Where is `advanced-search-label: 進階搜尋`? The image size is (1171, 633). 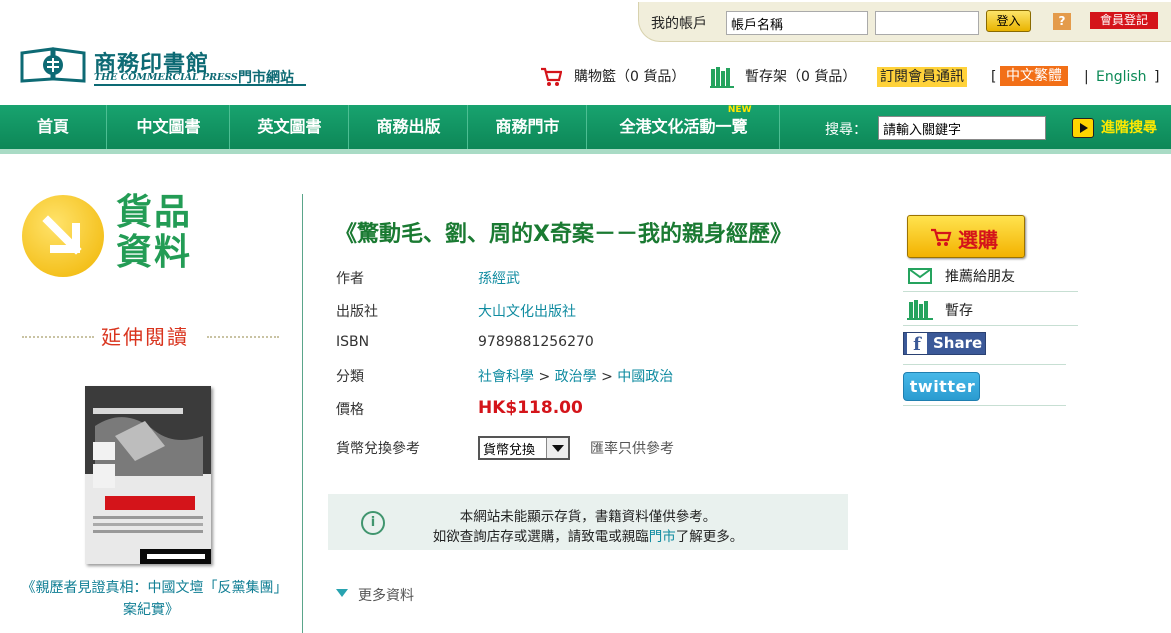 advanced-search-label: 進階搜尋 is located at coordinates (1129, 128).